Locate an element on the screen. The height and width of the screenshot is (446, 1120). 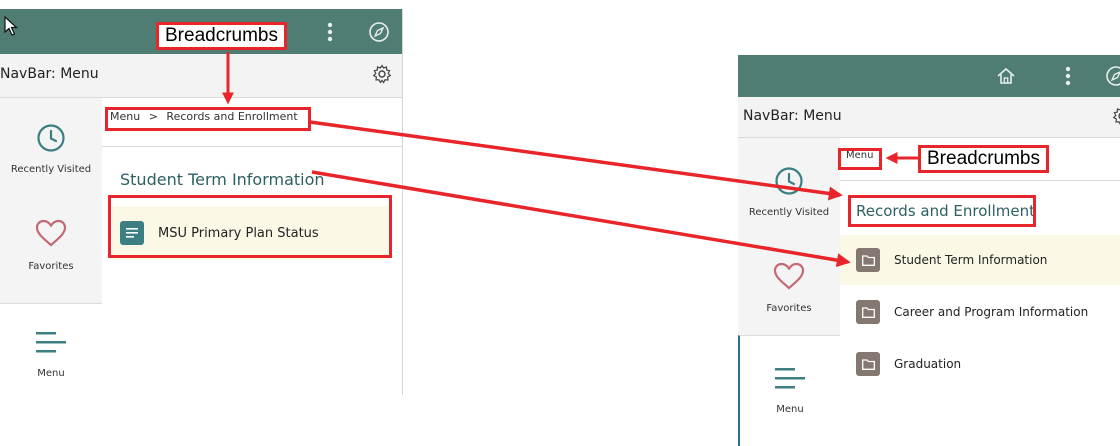
highlight-title-right is located at coordinates (942, 211).